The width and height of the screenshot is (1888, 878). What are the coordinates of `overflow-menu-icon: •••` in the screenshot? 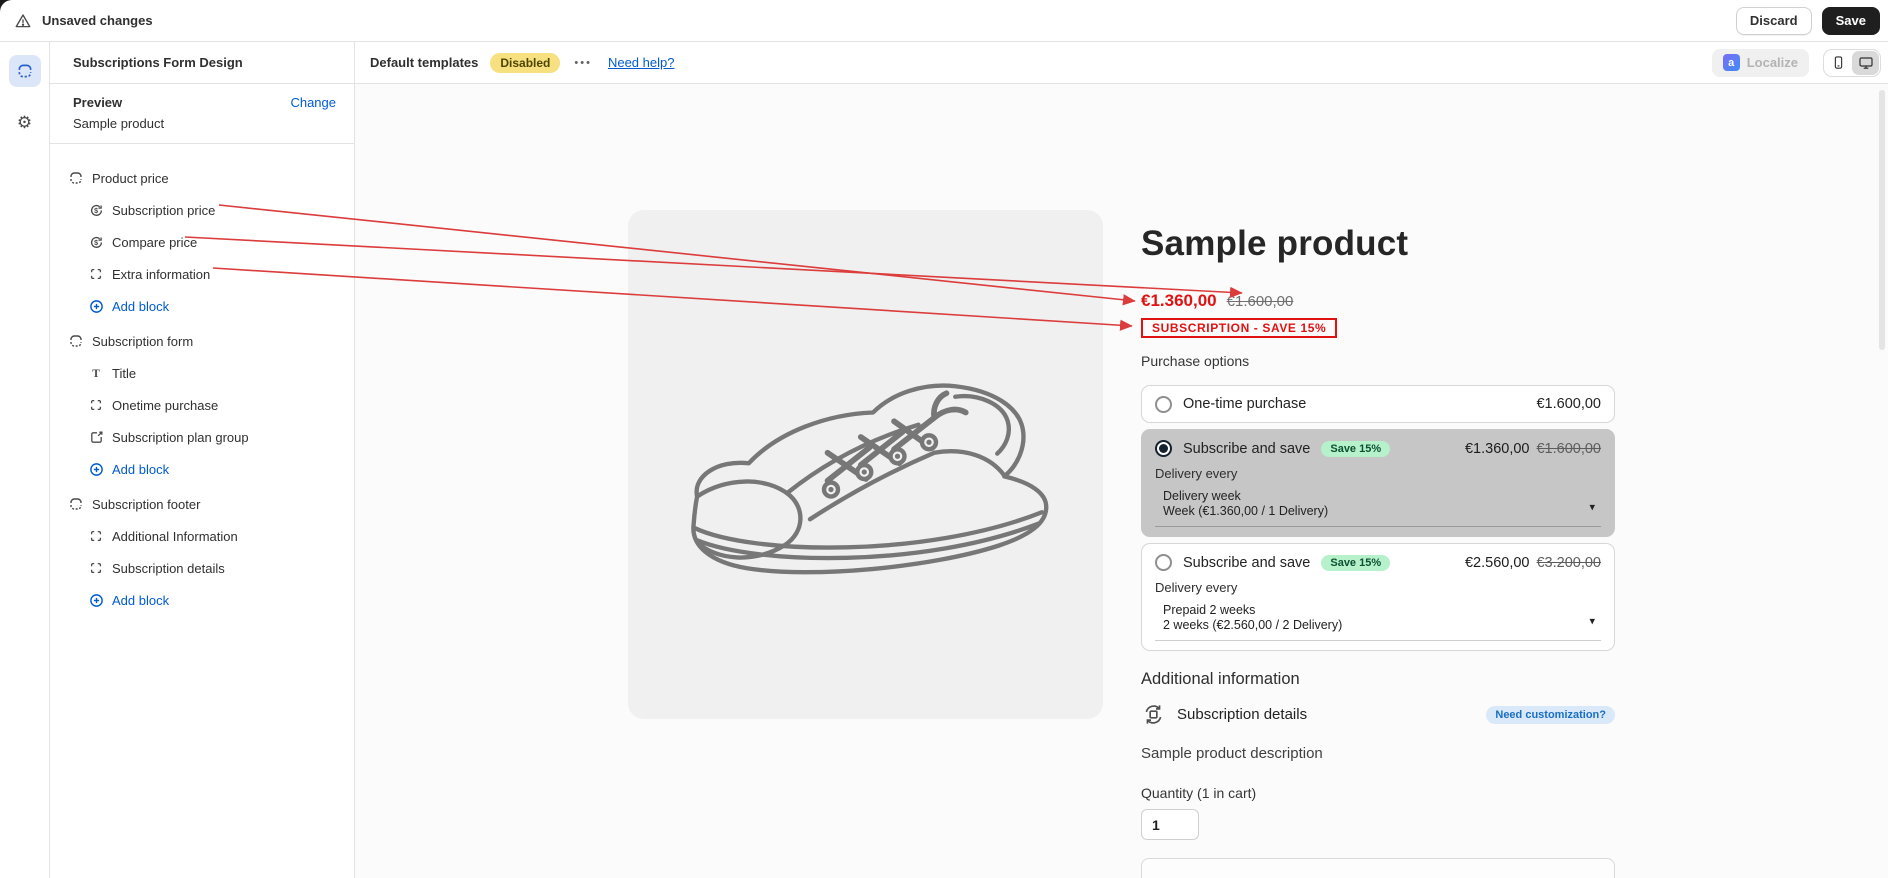 It's located at (583, 63).